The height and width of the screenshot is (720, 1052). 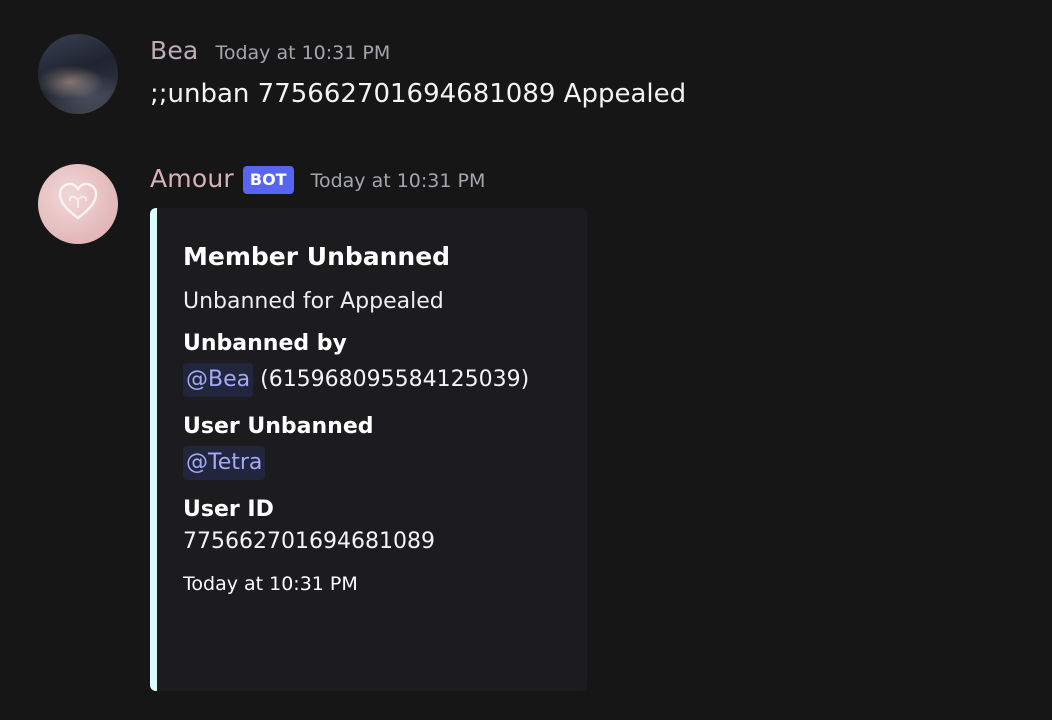 What do you see at coordinates (270, 584) in the screenshot?
I see `embed-footer-timestamp: Today at 10:31 PM` at bounding box center [270, 584].